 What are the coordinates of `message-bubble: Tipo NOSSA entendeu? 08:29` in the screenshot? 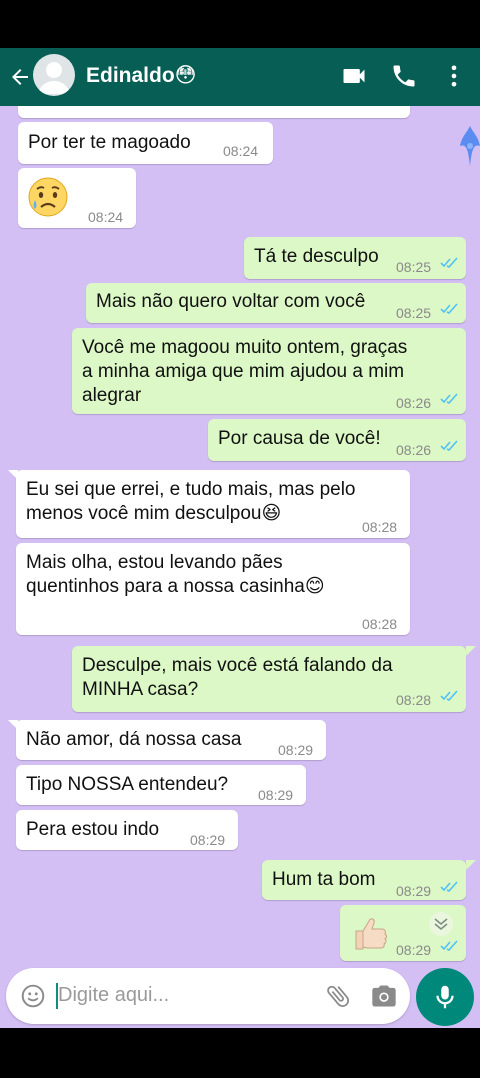 It's located at (161, 785).